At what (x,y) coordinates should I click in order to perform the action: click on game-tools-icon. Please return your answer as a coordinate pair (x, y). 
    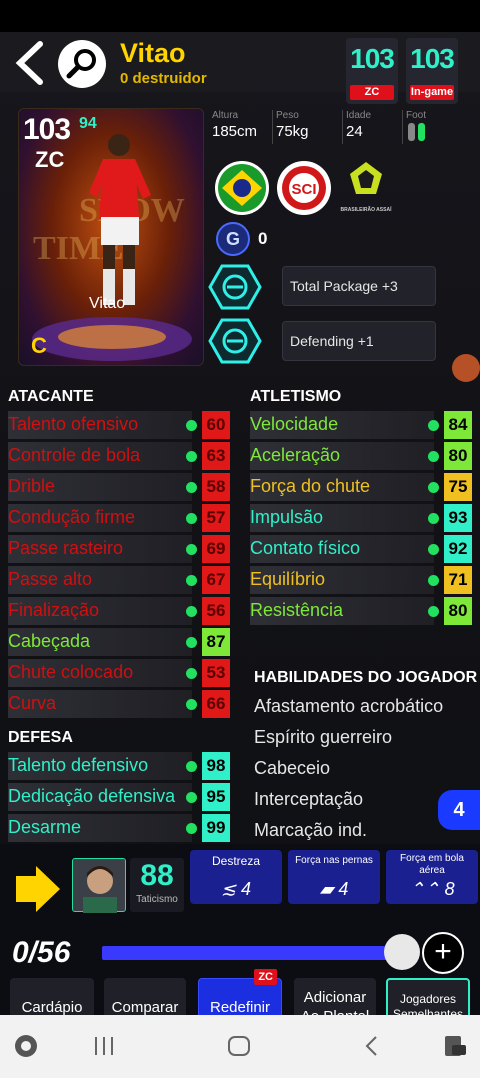
    Looking at the image, I should click on (26, 1046).